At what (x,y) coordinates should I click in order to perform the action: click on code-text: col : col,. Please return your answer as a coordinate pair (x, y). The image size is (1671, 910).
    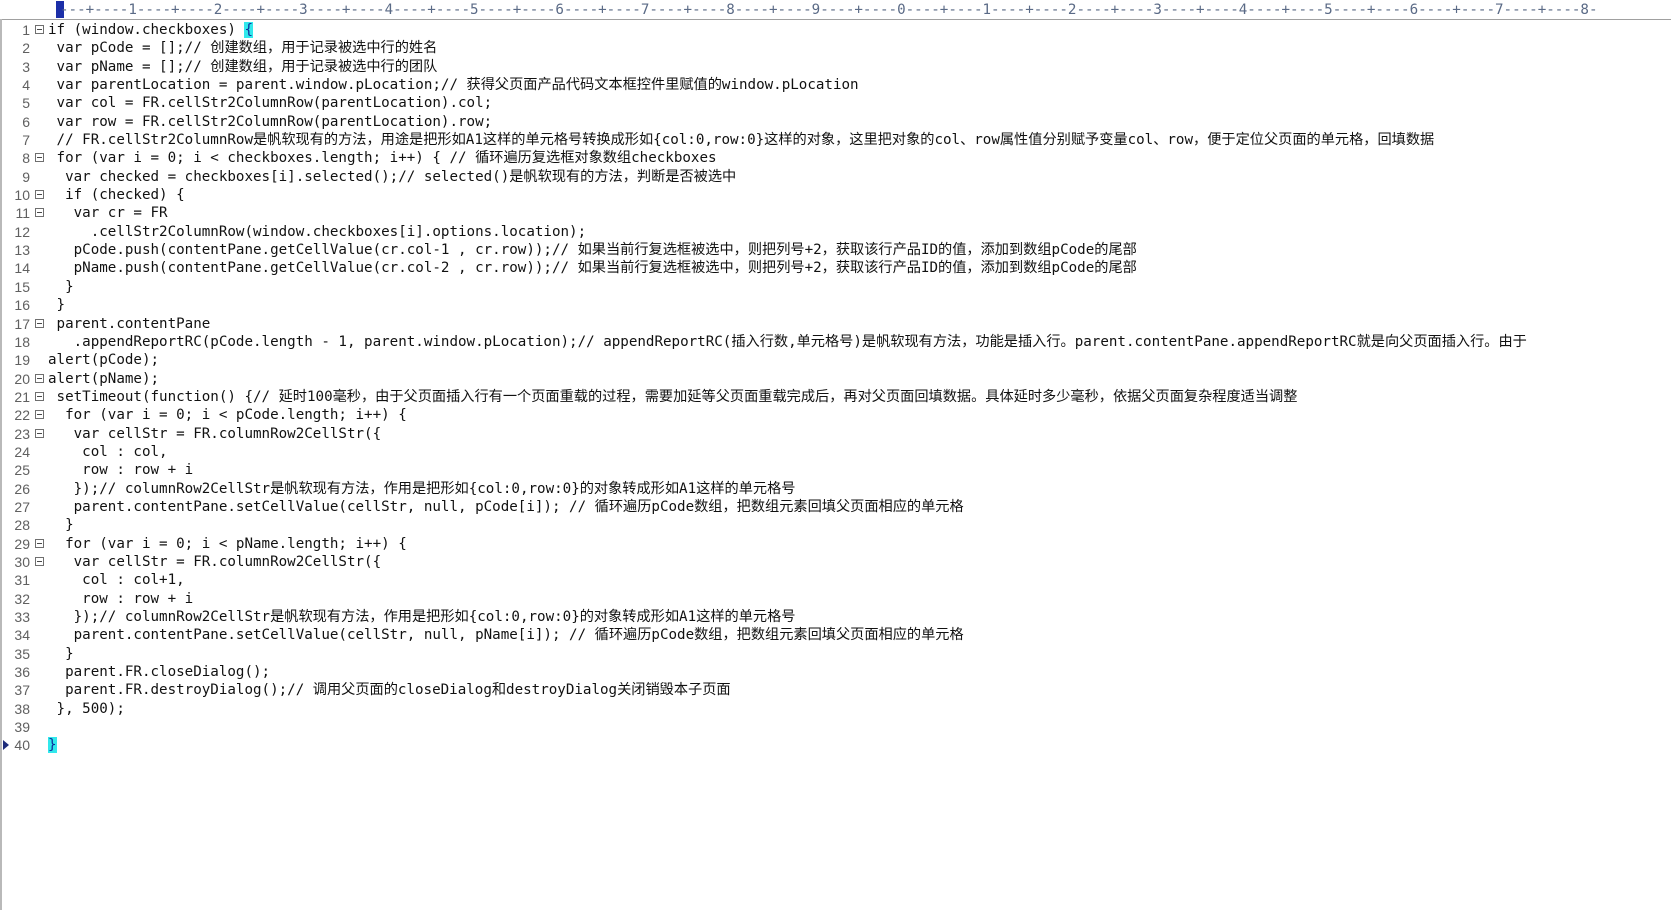
    Looking at the image, I should click on (107, 452).